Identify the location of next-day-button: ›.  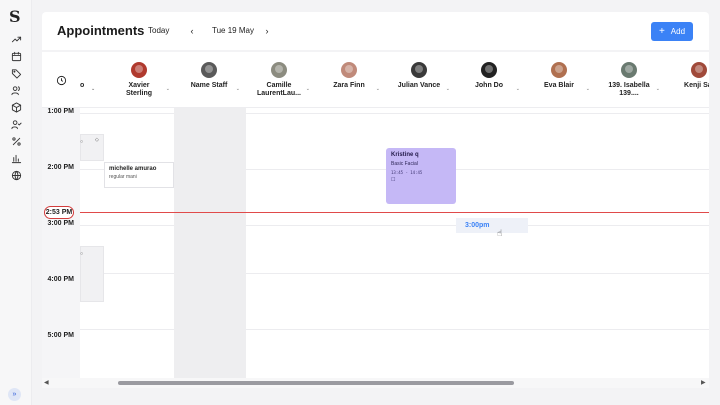
(267, 31).